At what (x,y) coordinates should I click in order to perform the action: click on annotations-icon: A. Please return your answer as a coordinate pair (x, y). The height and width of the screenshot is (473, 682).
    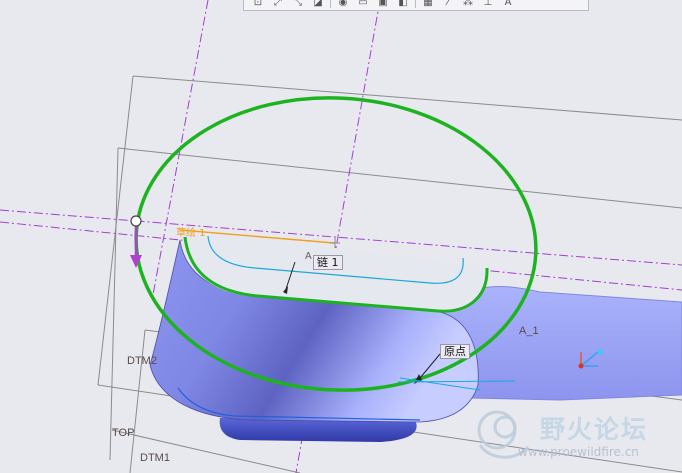
    Looking at the image, I should click on (508, 4).